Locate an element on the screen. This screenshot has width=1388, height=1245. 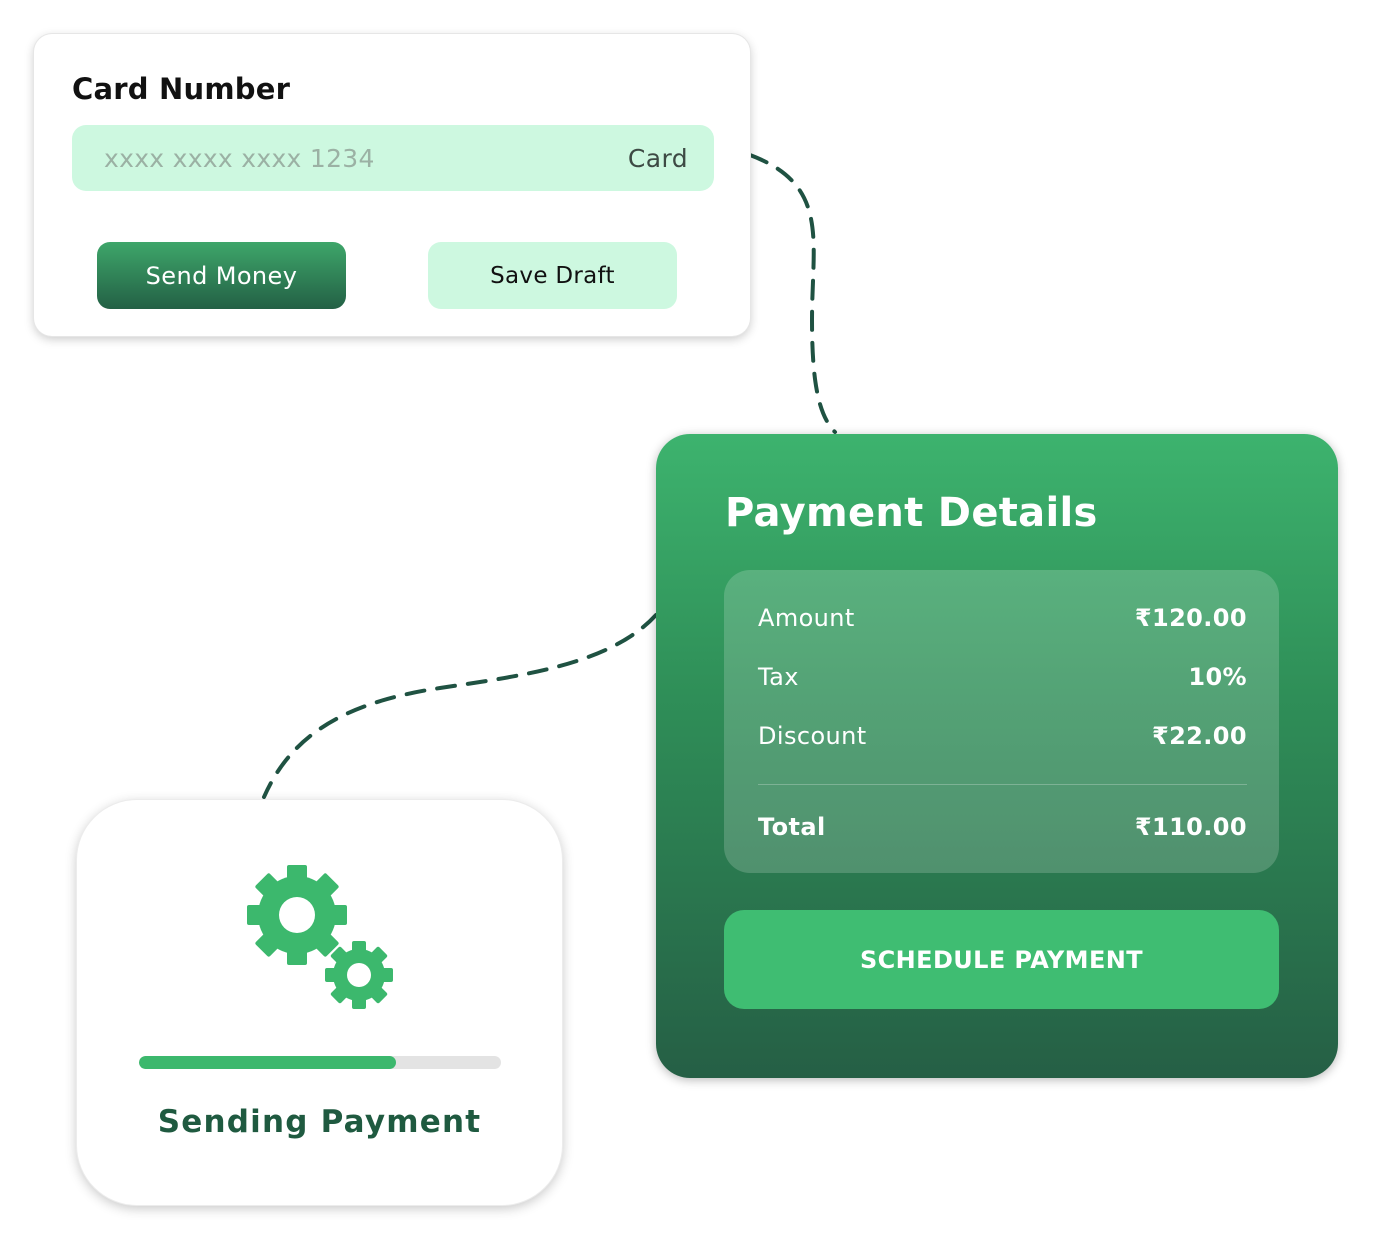
amount-row: Amount ₹120.00 is located at coordinates (1002, 618).